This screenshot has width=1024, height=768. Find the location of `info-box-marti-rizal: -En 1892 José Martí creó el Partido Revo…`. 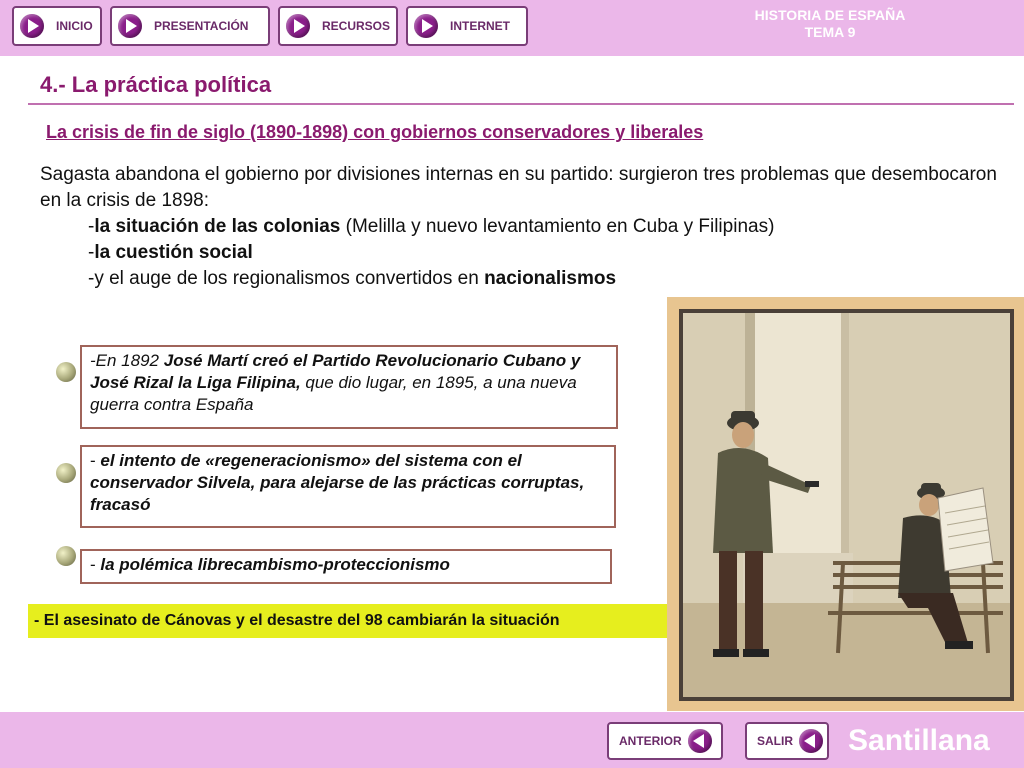

info-box-marti-rizal: -En 1892 José Martí creó el Partido Revo… is located at coordinates (349, 387).